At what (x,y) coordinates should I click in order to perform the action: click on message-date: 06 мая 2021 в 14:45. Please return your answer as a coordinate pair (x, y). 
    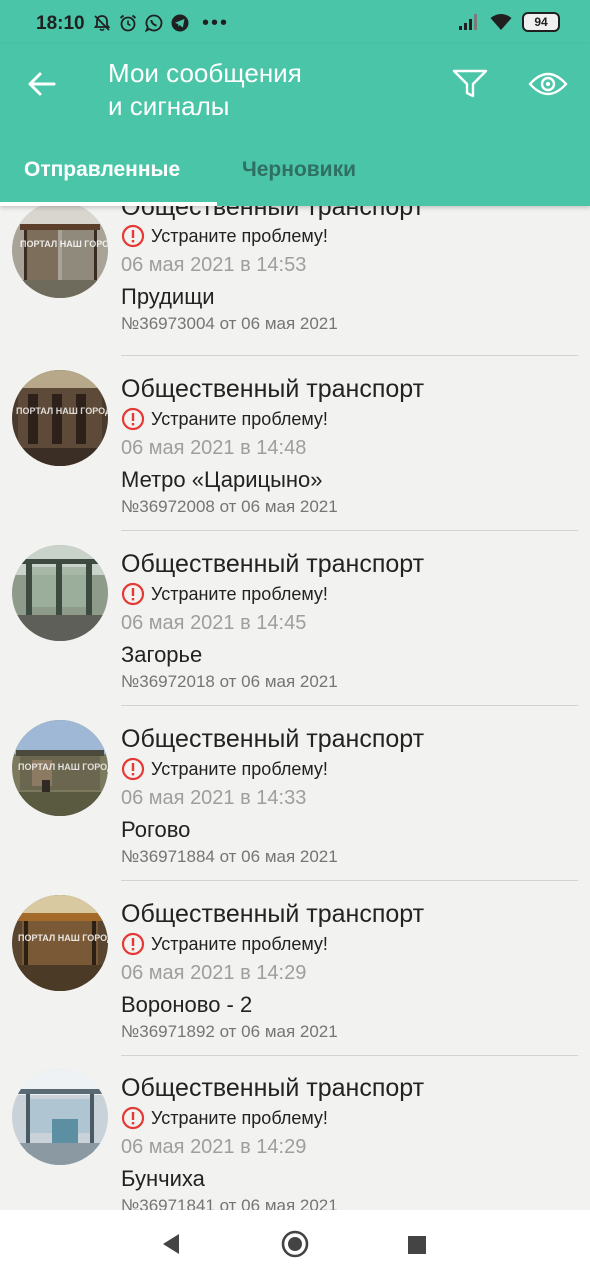
    Looking at the image, I should click on (214, 623).